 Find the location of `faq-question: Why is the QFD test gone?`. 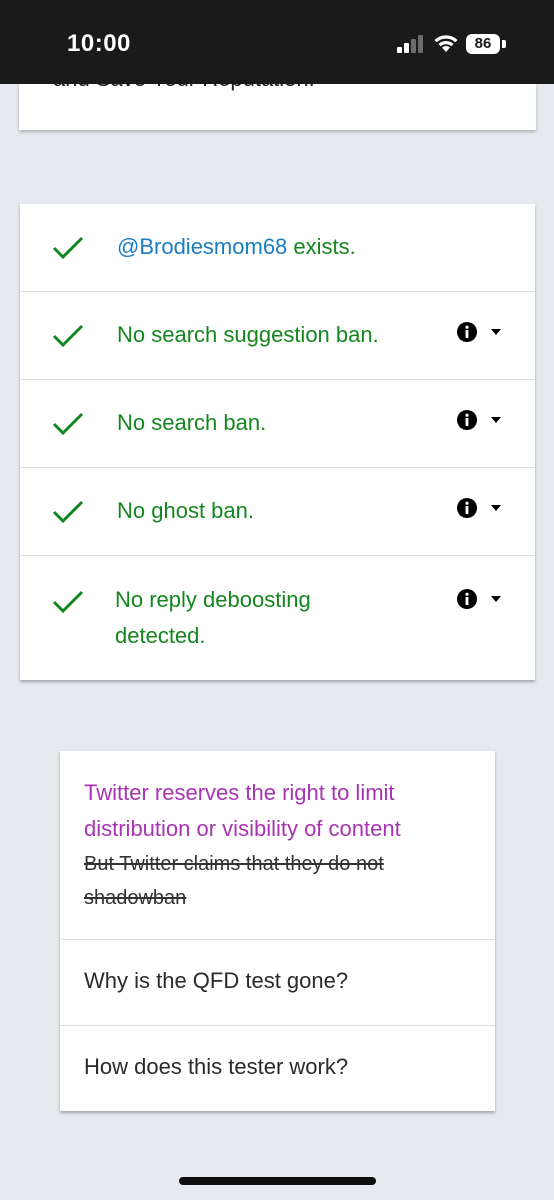

faq-question: Why is the QFD test gone? is located at coordinates (216, 981).